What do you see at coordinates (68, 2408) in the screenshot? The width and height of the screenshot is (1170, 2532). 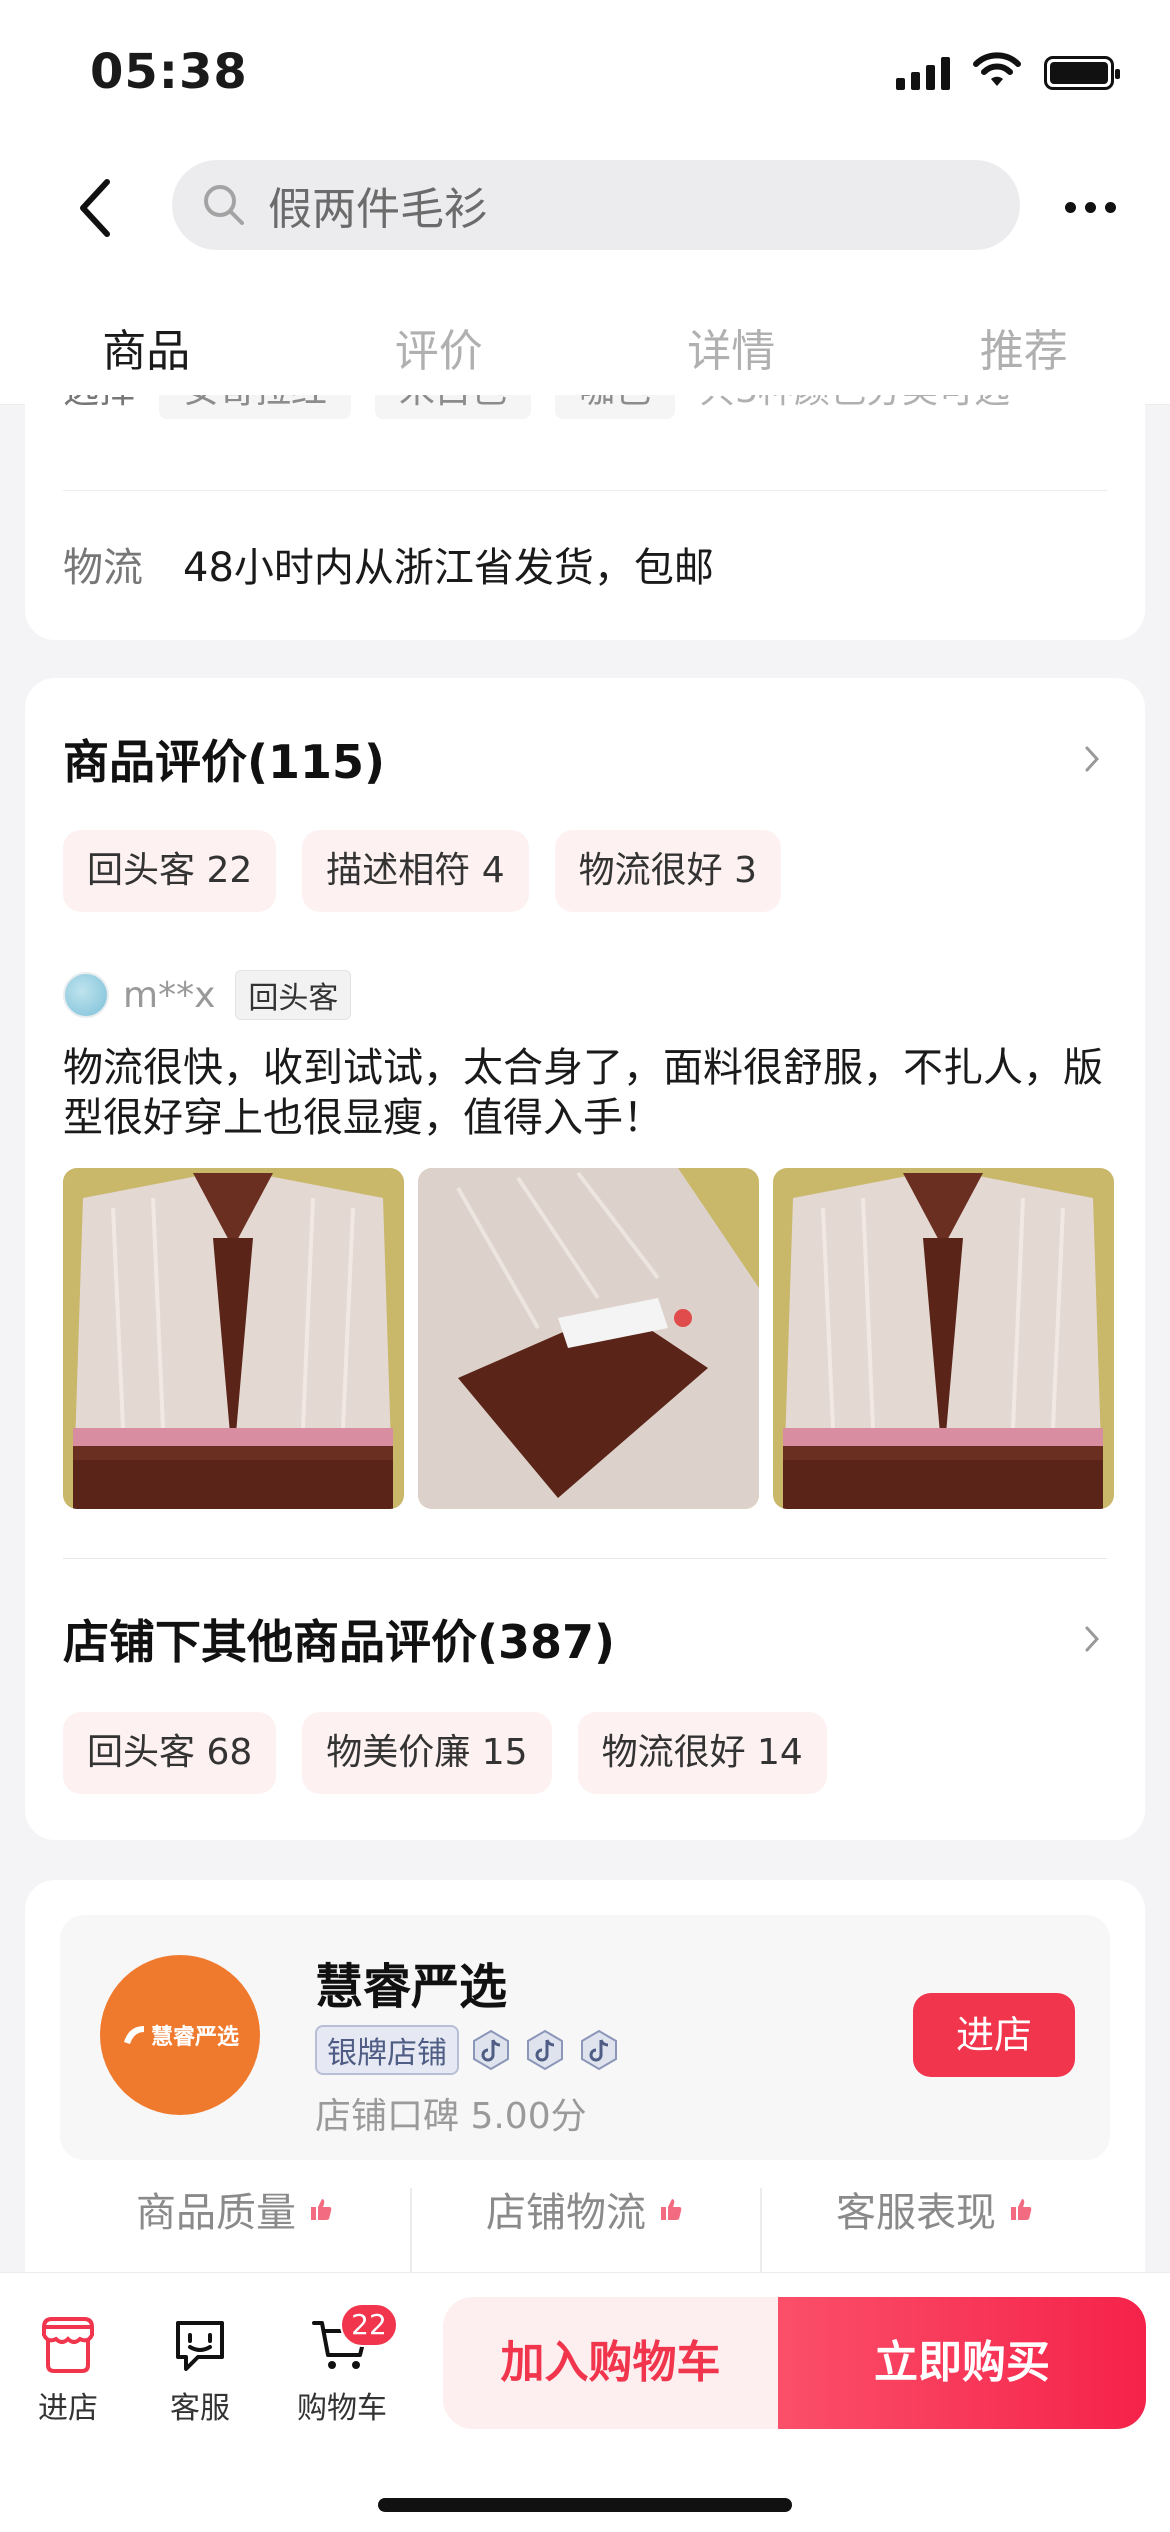 I see `store-label: 进店` at bounding box center [68, 2408].